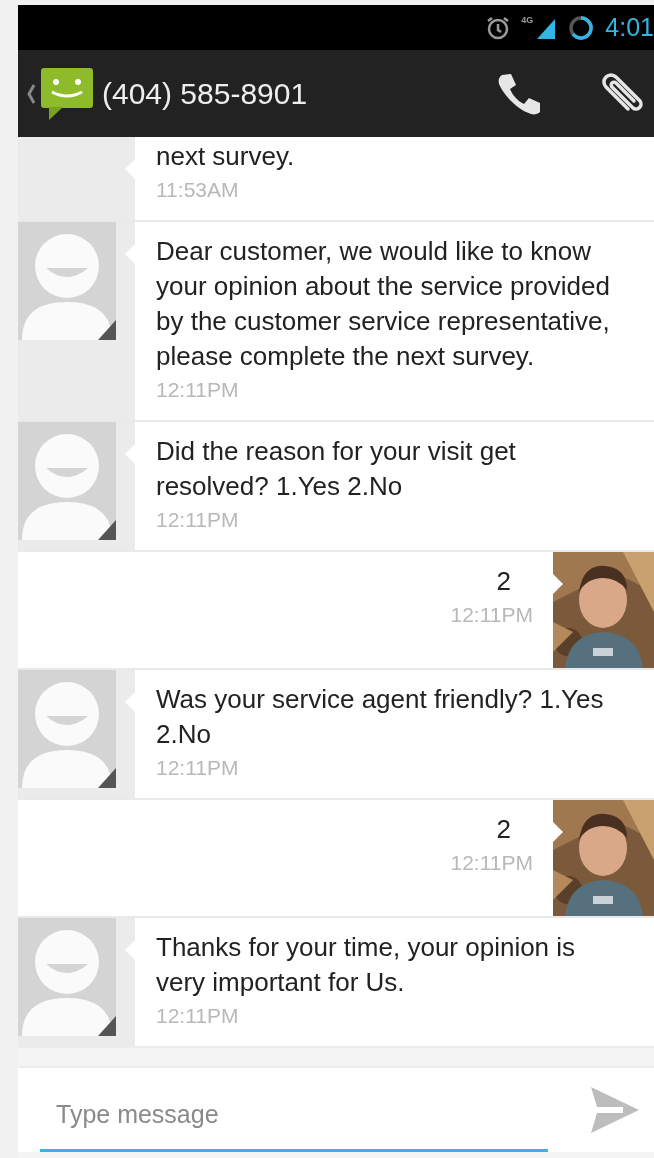  Describe the element at coordinates (581, 27) in the screenshot. I see `battery-ring-icon` at that location.